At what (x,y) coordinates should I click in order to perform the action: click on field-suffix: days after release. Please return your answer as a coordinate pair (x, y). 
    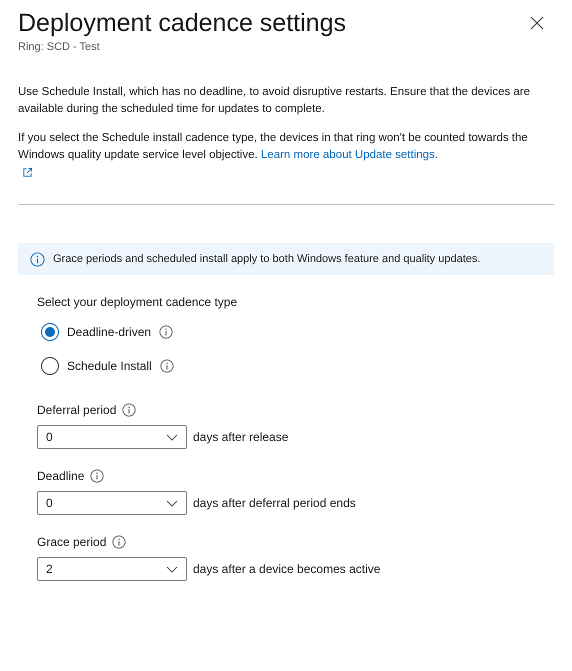
    Looking at the image, I should click on (240, 437).